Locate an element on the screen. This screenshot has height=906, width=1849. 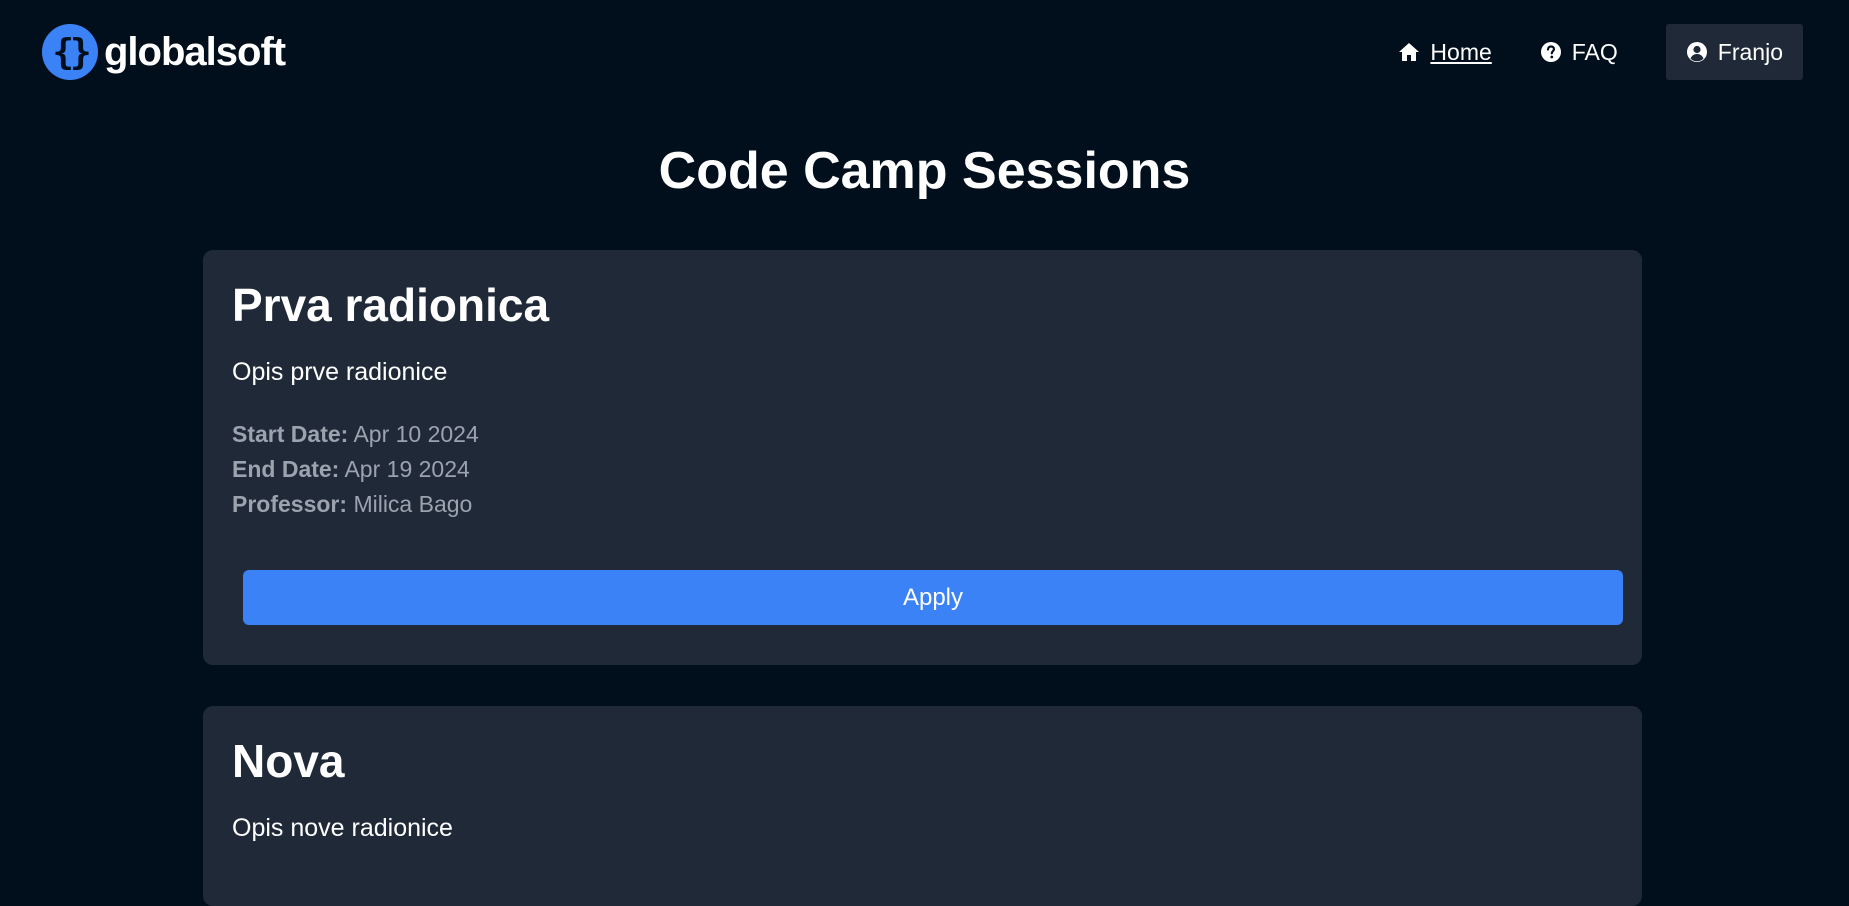
nav-faq-link: FAQ is located at coordinates (1579, 52).